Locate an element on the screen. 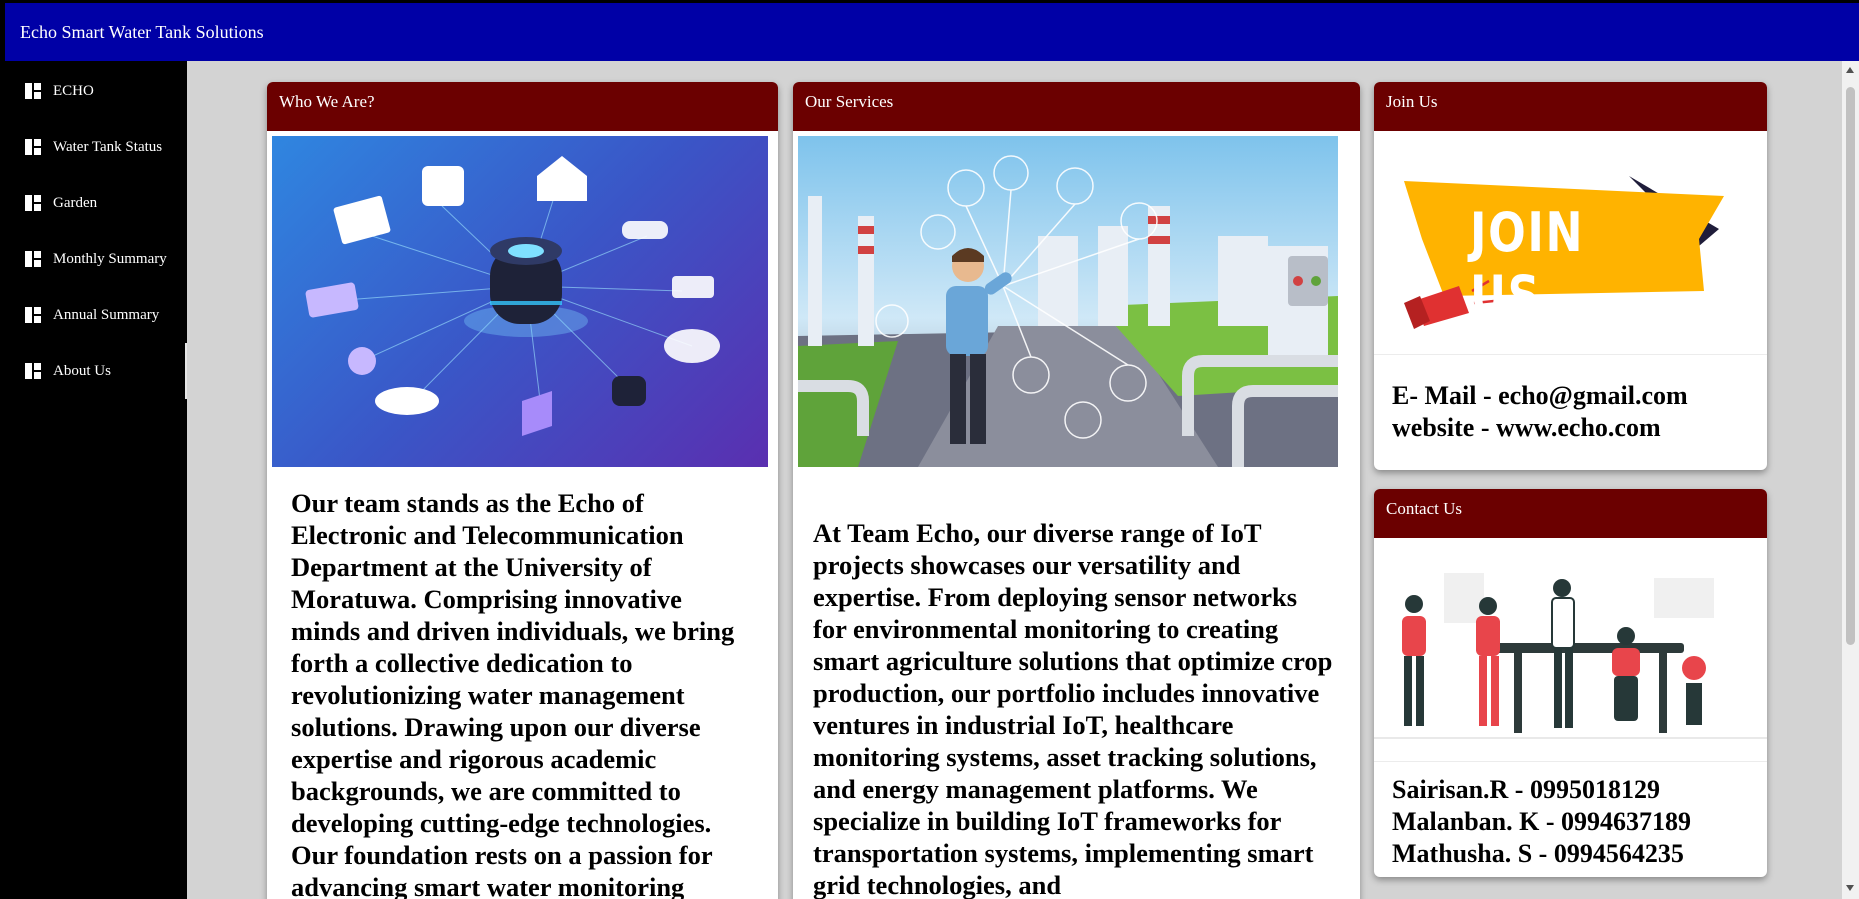 The height and width of the screenshot is (899, 1859). card-title: Our Services is located at coordinates (1076, 106).